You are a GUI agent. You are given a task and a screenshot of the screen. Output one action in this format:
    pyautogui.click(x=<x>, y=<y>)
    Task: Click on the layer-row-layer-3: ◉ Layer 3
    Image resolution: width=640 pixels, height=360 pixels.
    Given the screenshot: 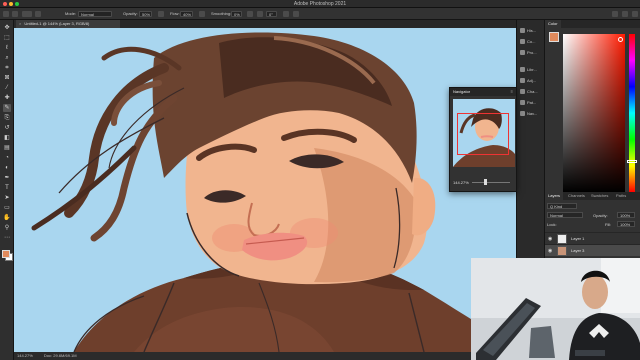 What is the action you would take?
    pyautogui.click(x=592, y=250)
    